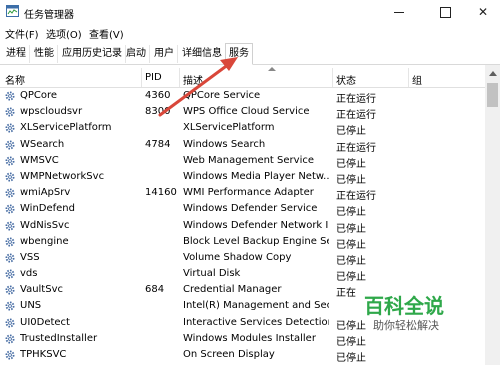 The width and height of the screenshot is (500, 365). Describe the element at coordinates (242, 226) in the screenshot. I see `service-row: WdNisSvc Windows Defender Network I... 已停止` at that location.